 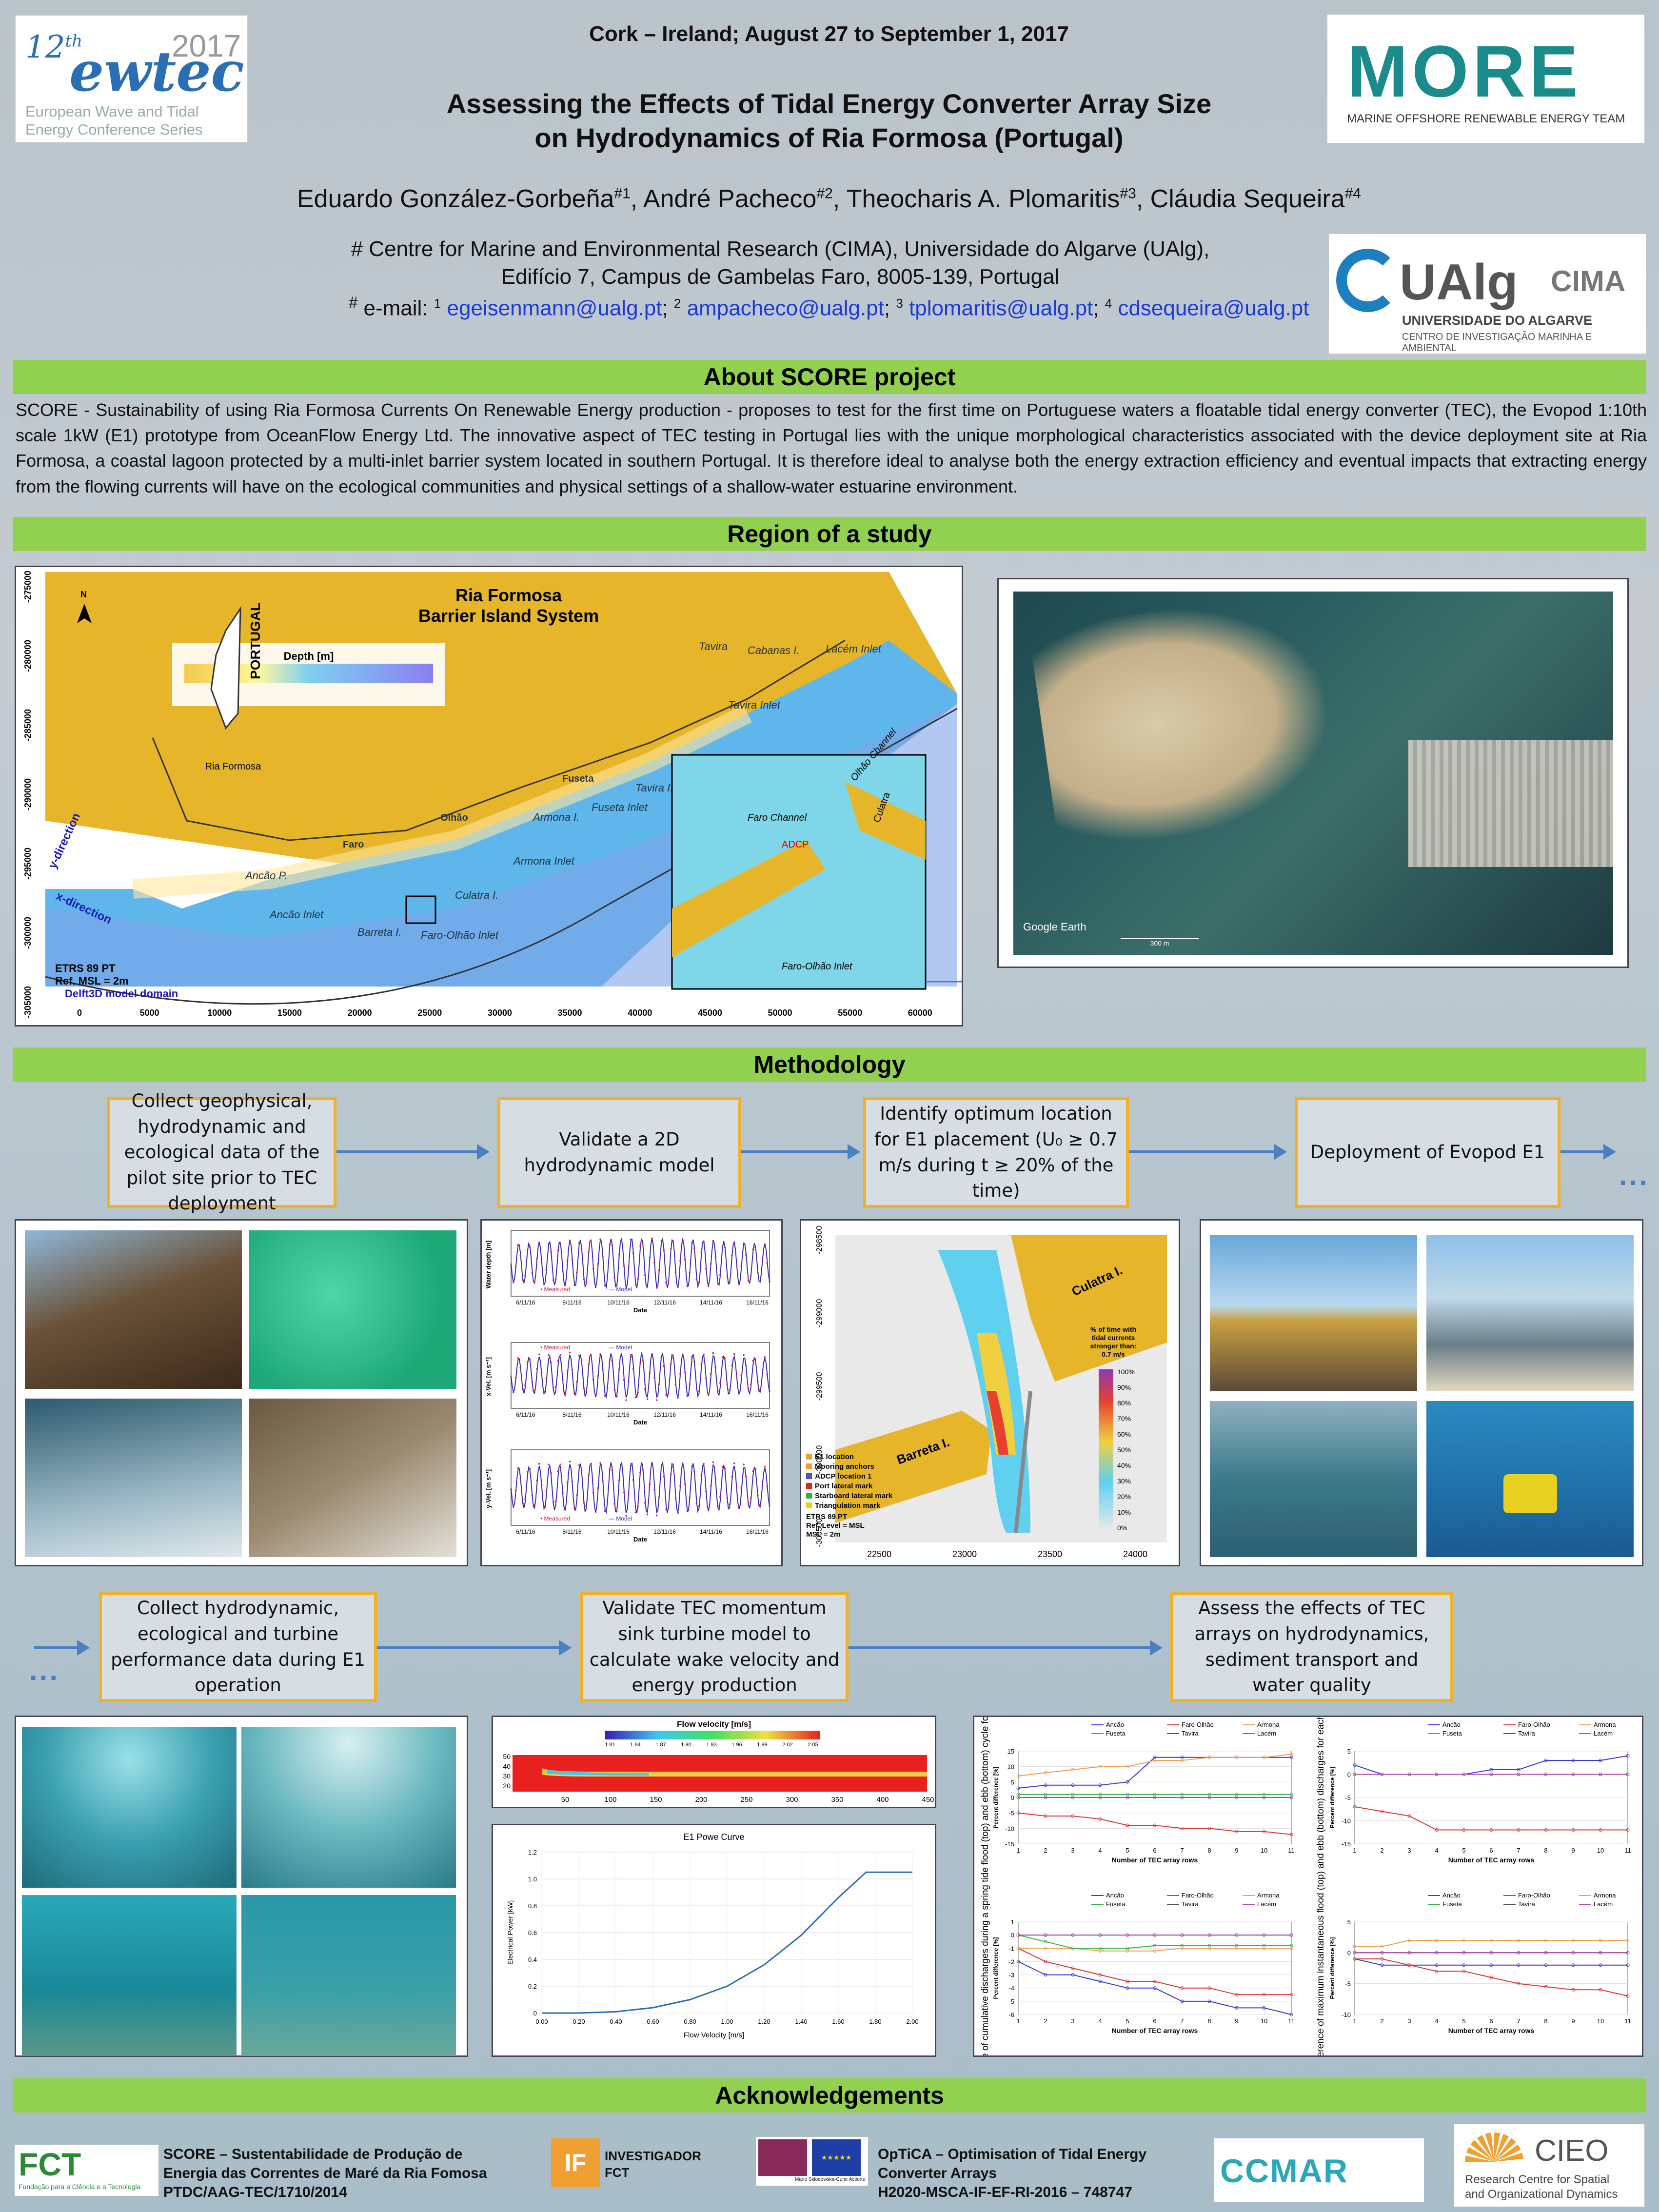 I want to click on power-curve-title: E1 Powe Curve, so click(x=713, y=1837).